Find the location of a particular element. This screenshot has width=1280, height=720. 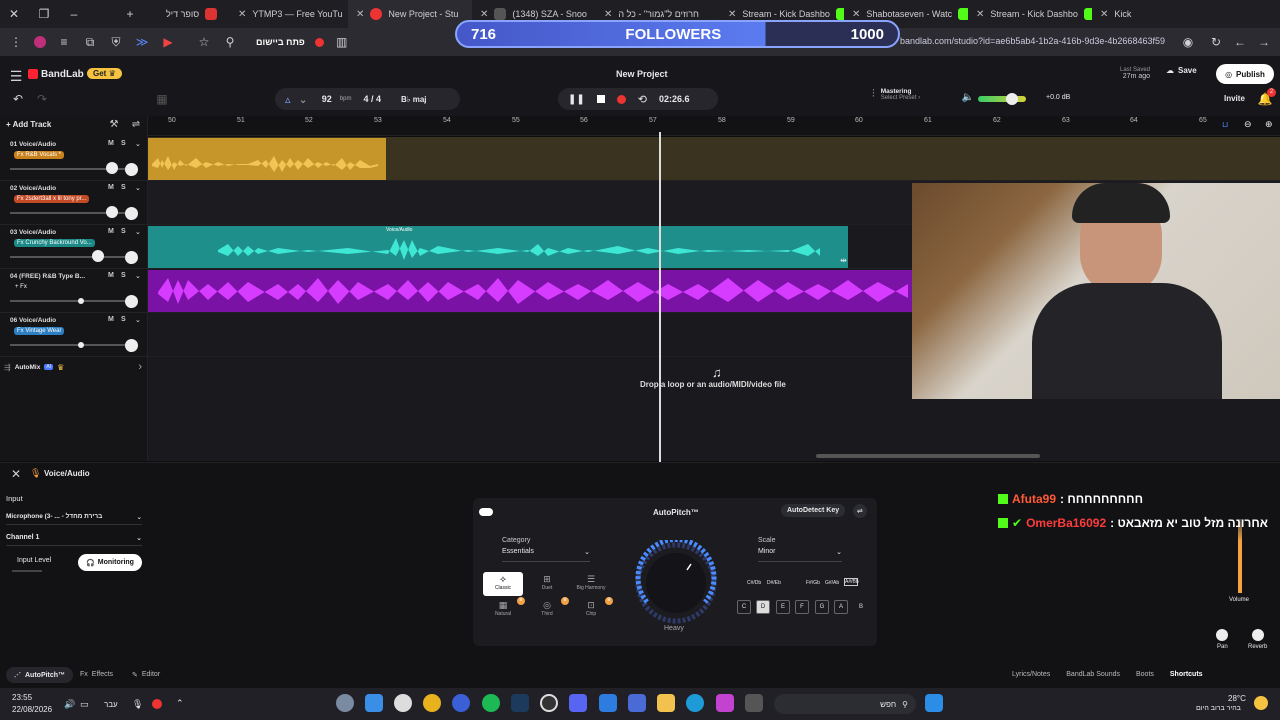

horizontal-scrollbar is located at coordinates (928, 456).